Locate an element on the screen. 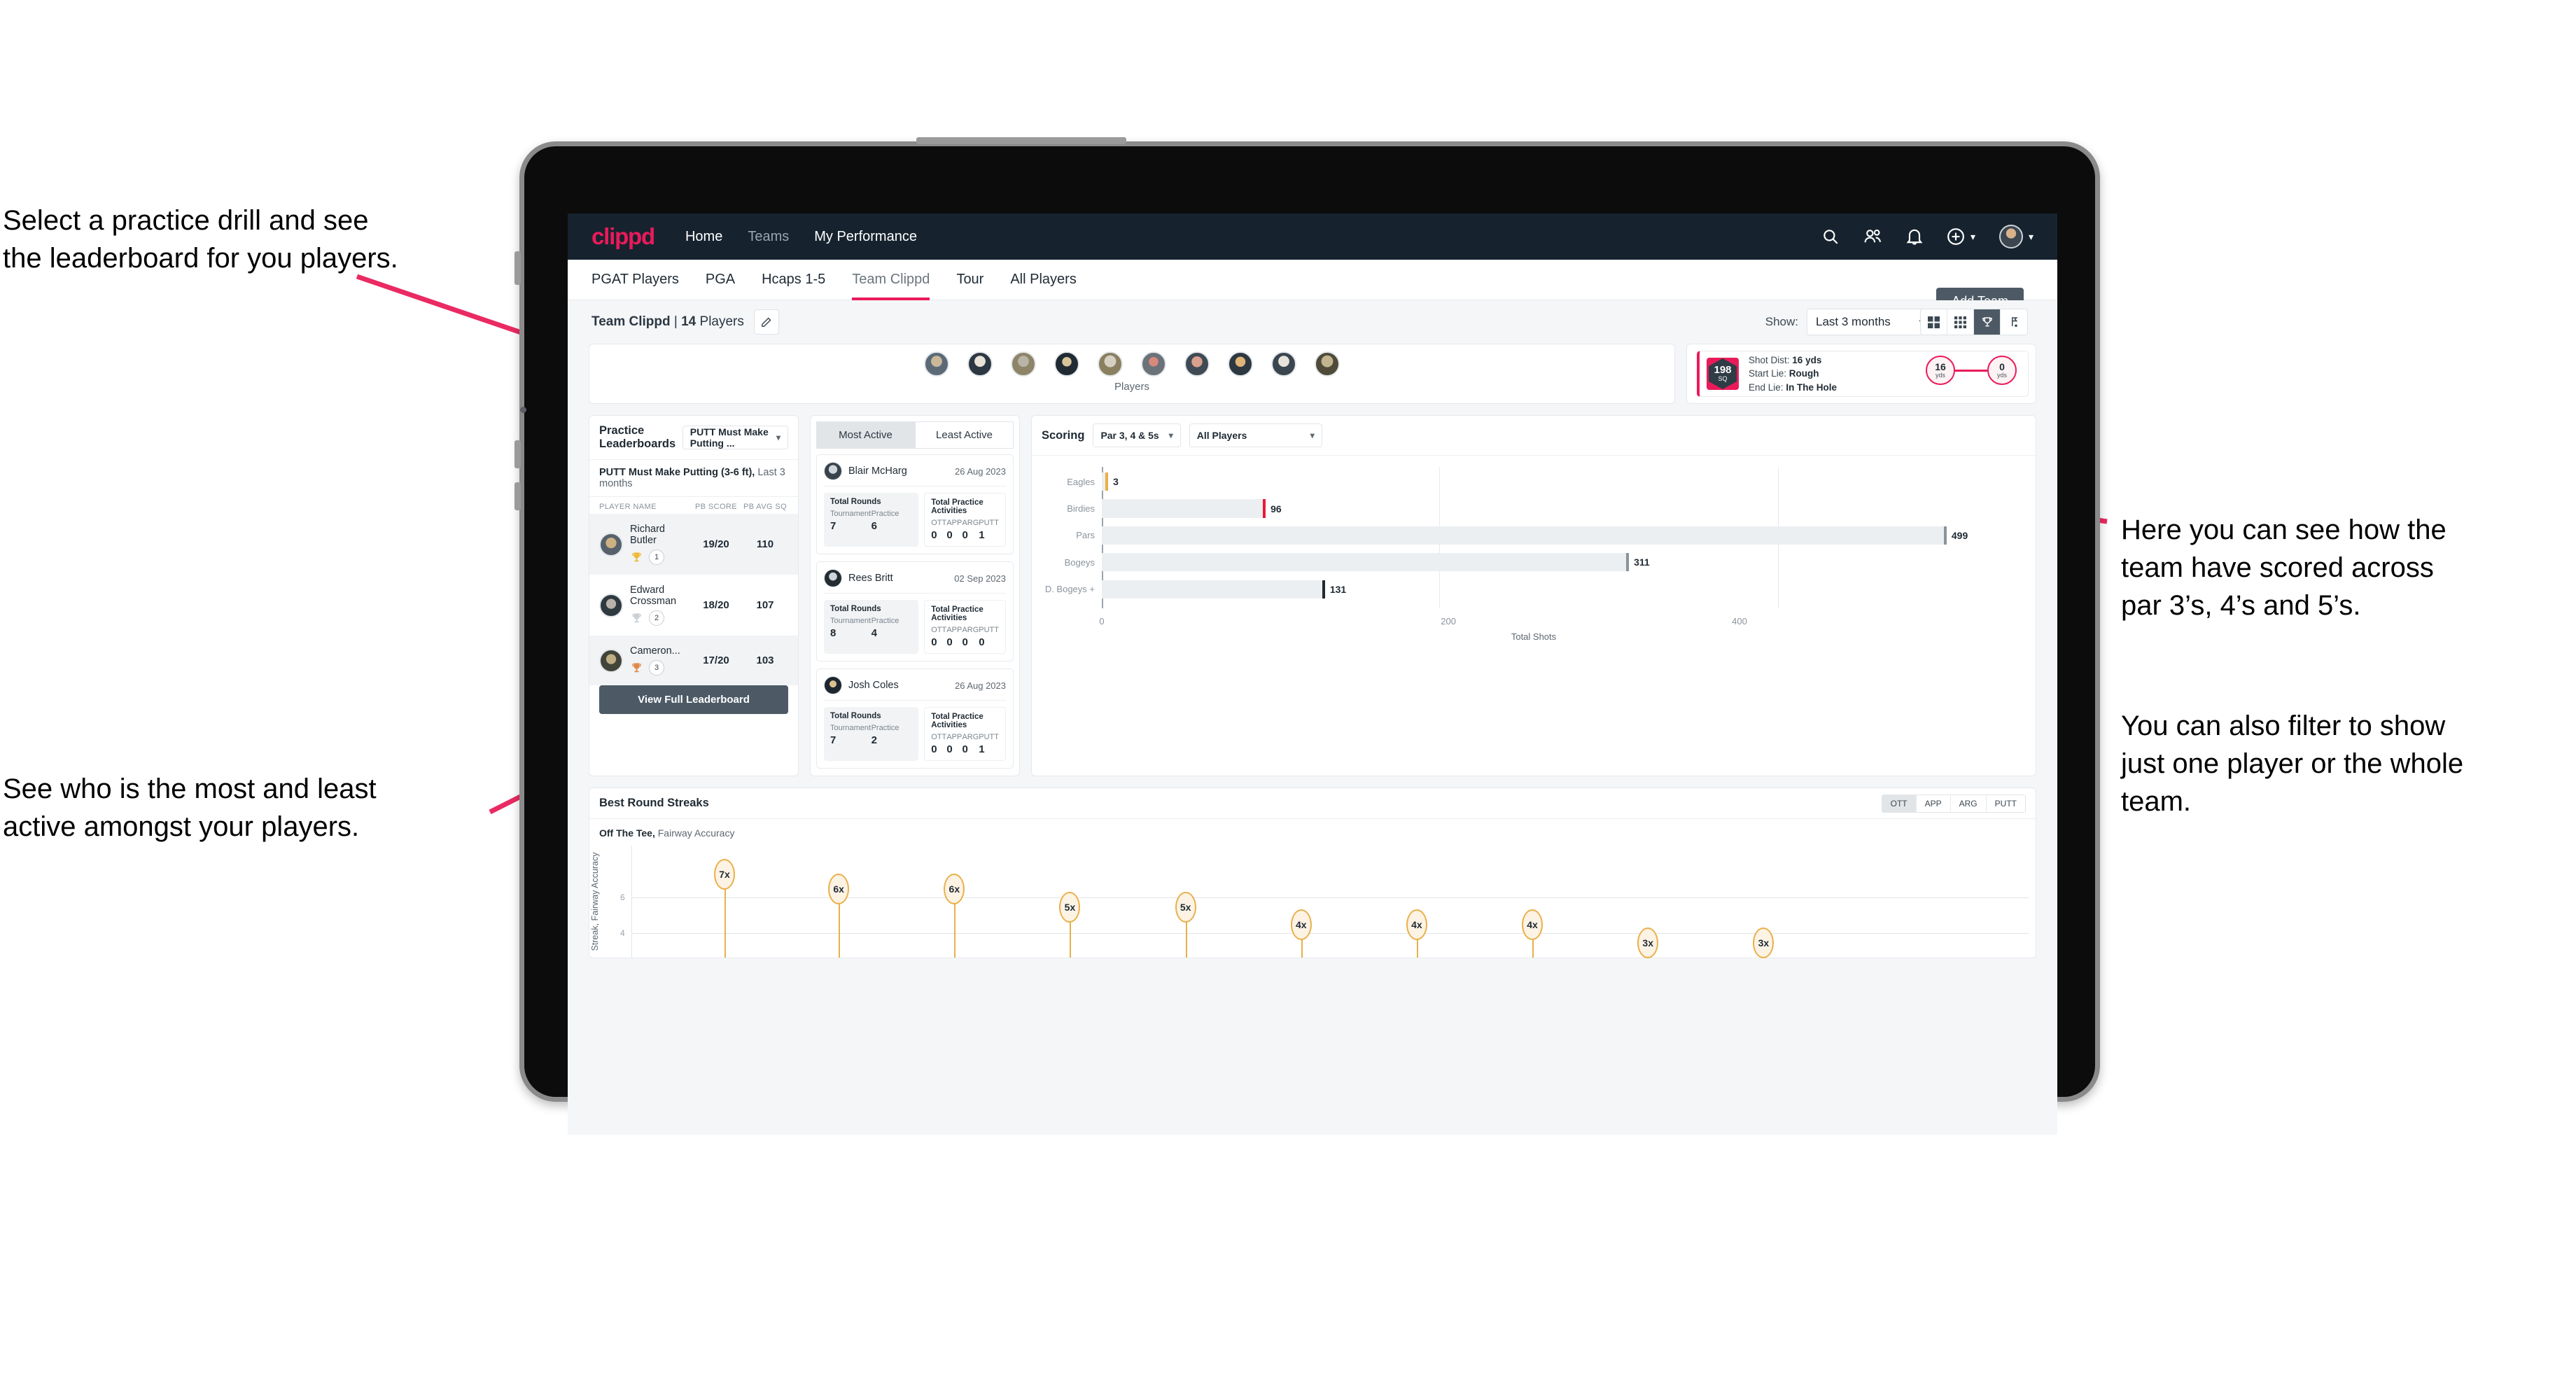 The image size is (2576, 1386). bar-cap-birdies is located at coordinates (1264, 508).